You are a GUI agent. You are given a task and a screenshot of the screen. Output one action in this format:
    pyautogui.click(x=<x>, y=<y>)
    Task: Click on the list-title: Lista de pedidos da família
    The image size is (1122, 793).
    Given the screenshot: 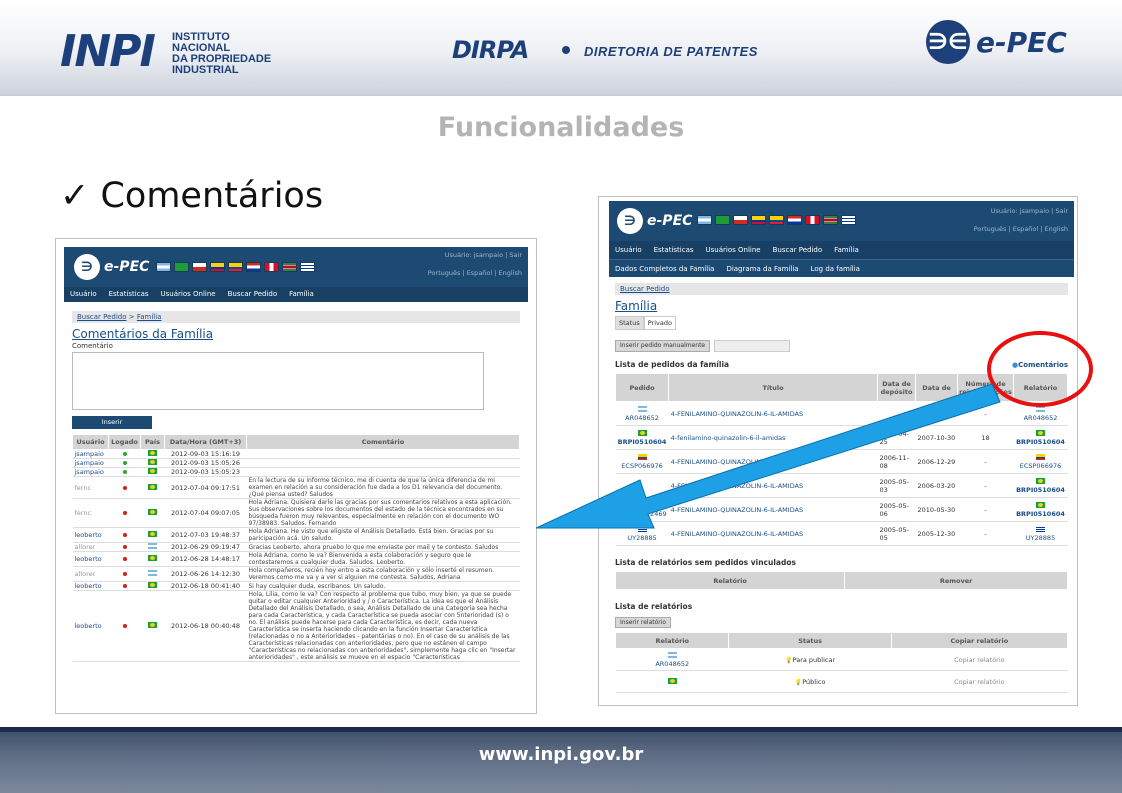 What is the action you would take?
    pyautogui.click(x=672, y=364)
    